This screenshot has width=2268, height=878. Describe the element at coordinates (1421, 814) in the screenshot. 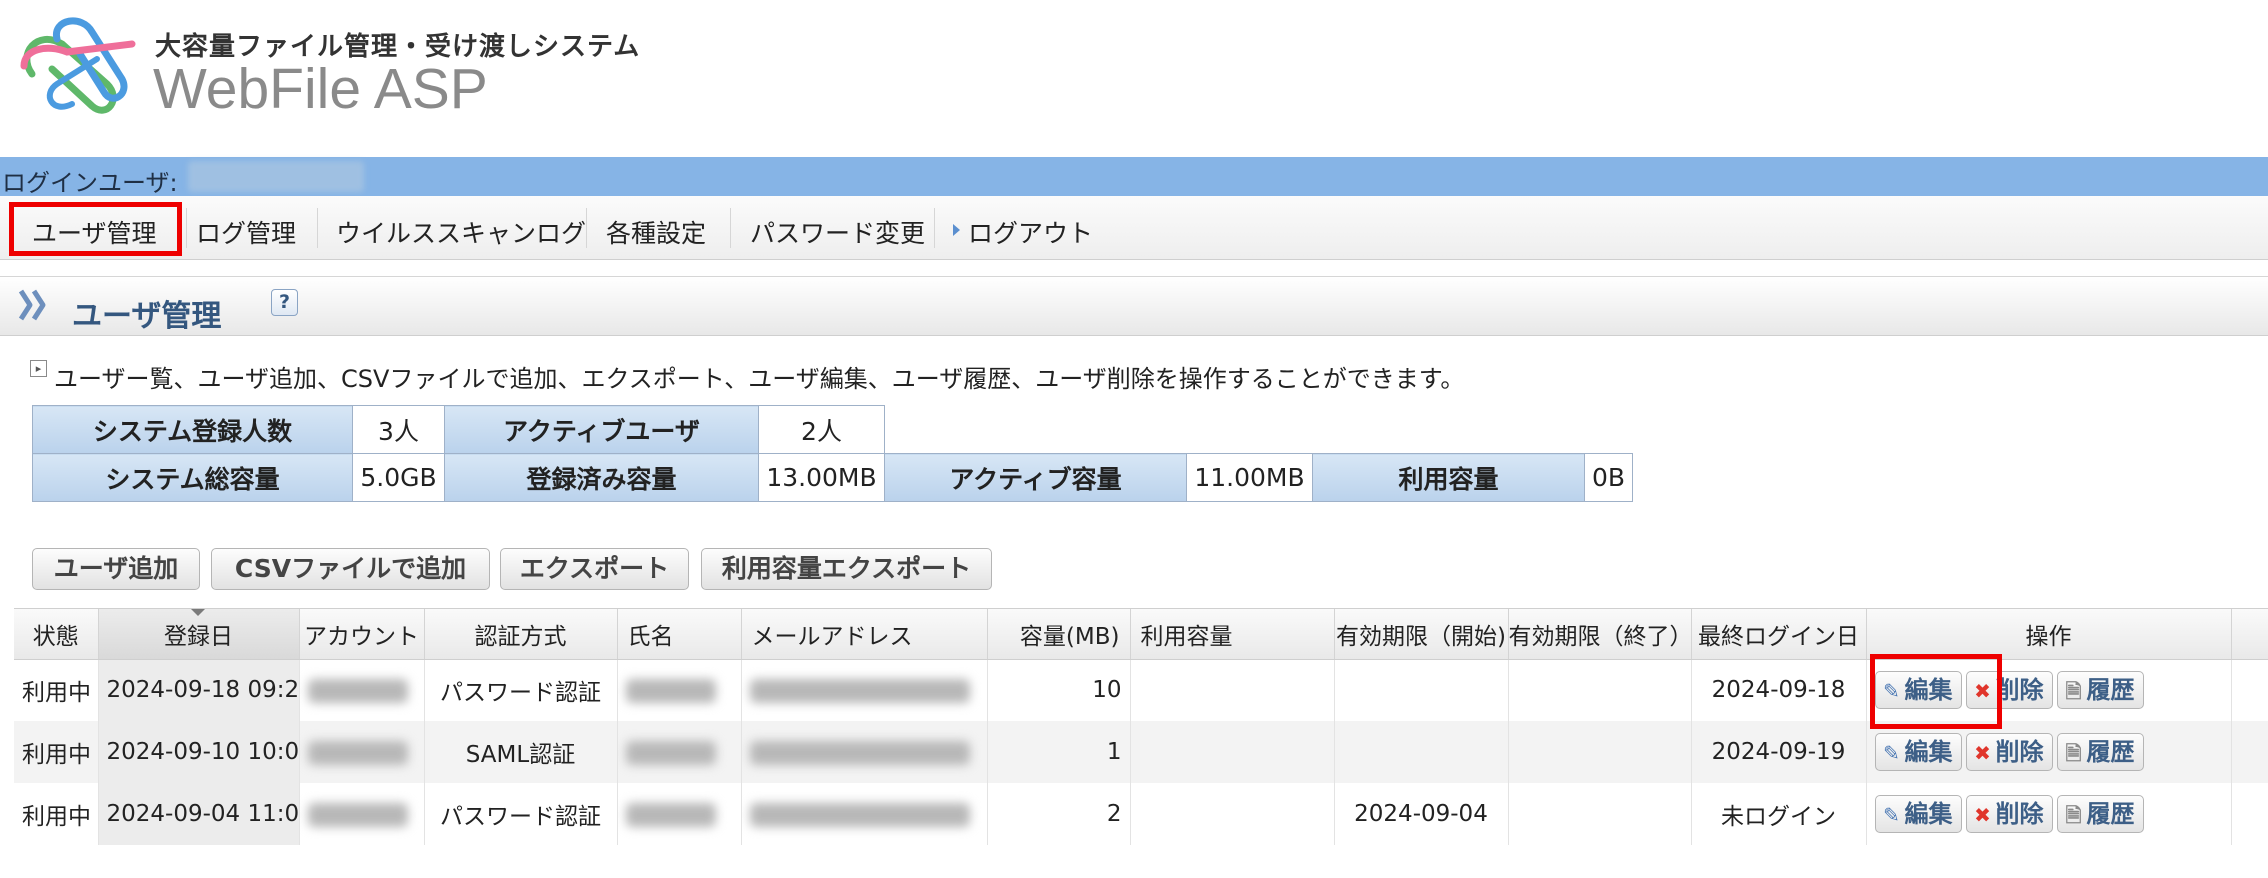

I see `cell-valid-start: 2024-09-04` at that location.